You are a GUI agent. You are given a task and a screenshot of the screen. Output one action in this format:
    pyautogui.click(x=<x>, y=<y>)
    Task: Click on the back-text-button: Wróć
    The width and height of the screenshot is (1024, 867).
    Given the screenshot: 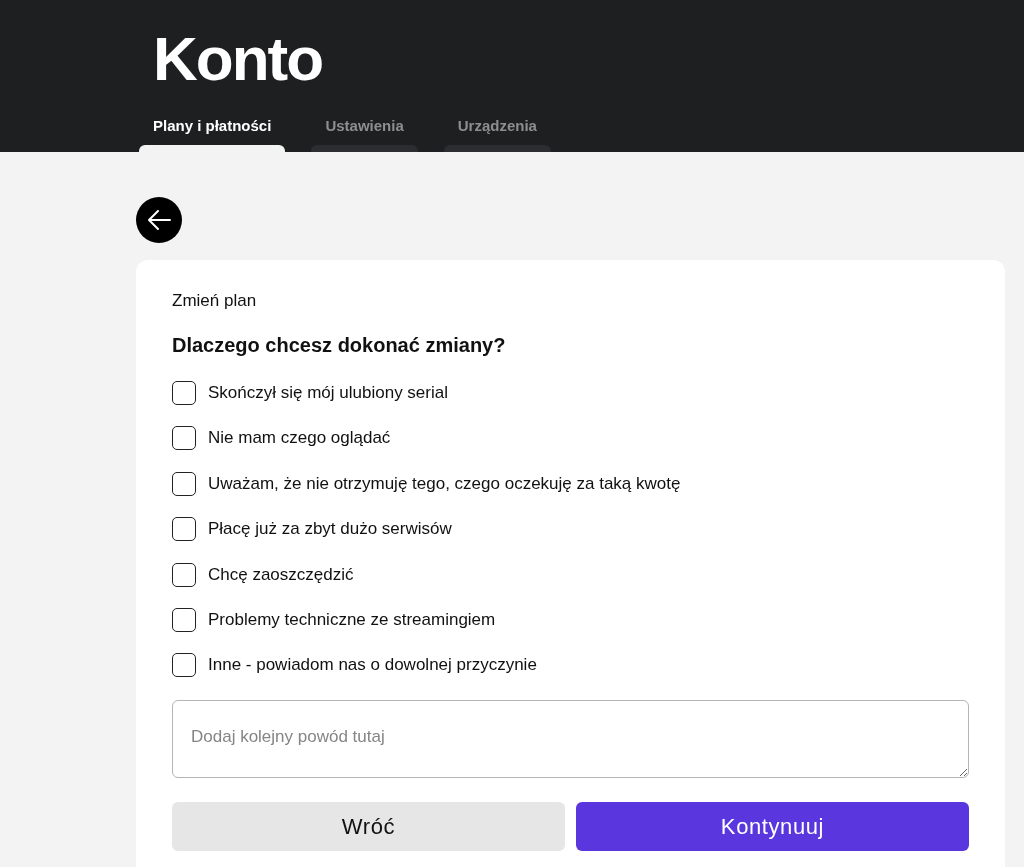 What is the action you would take?
    pyautogui.click(x=368, y=827)
    